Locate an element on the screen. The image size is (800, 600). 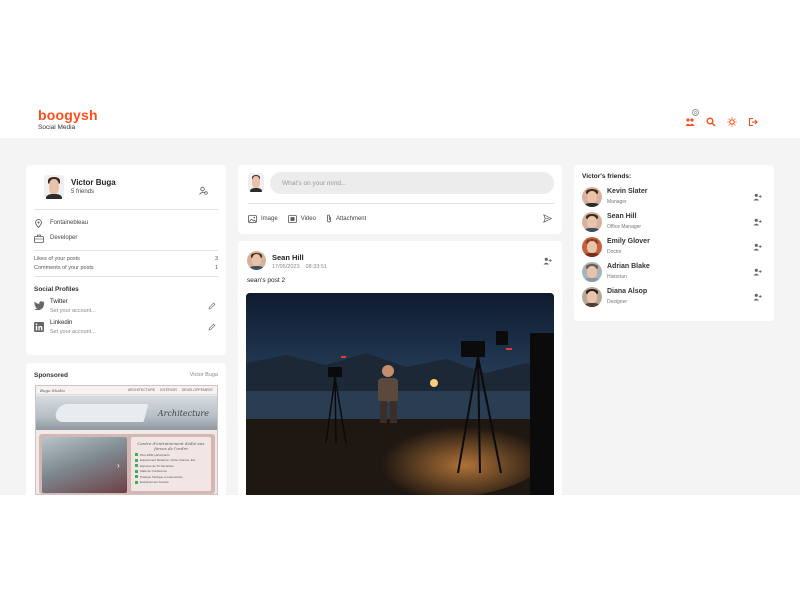
add-video-button: Video is located at coordinates (301, 218).